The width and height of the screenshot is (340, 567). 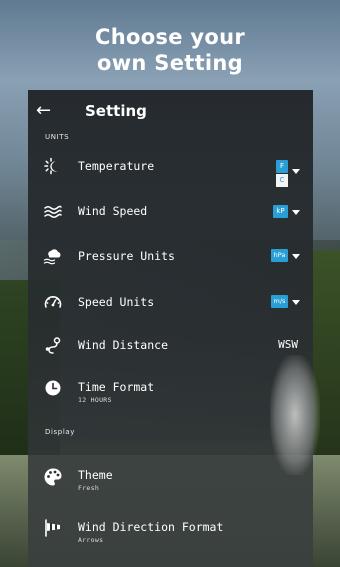 What do you see at coordinates (280, 211) in the screenshot?
I see `wind-speed-unit-selected: kP` at bounding box center [280, 211].